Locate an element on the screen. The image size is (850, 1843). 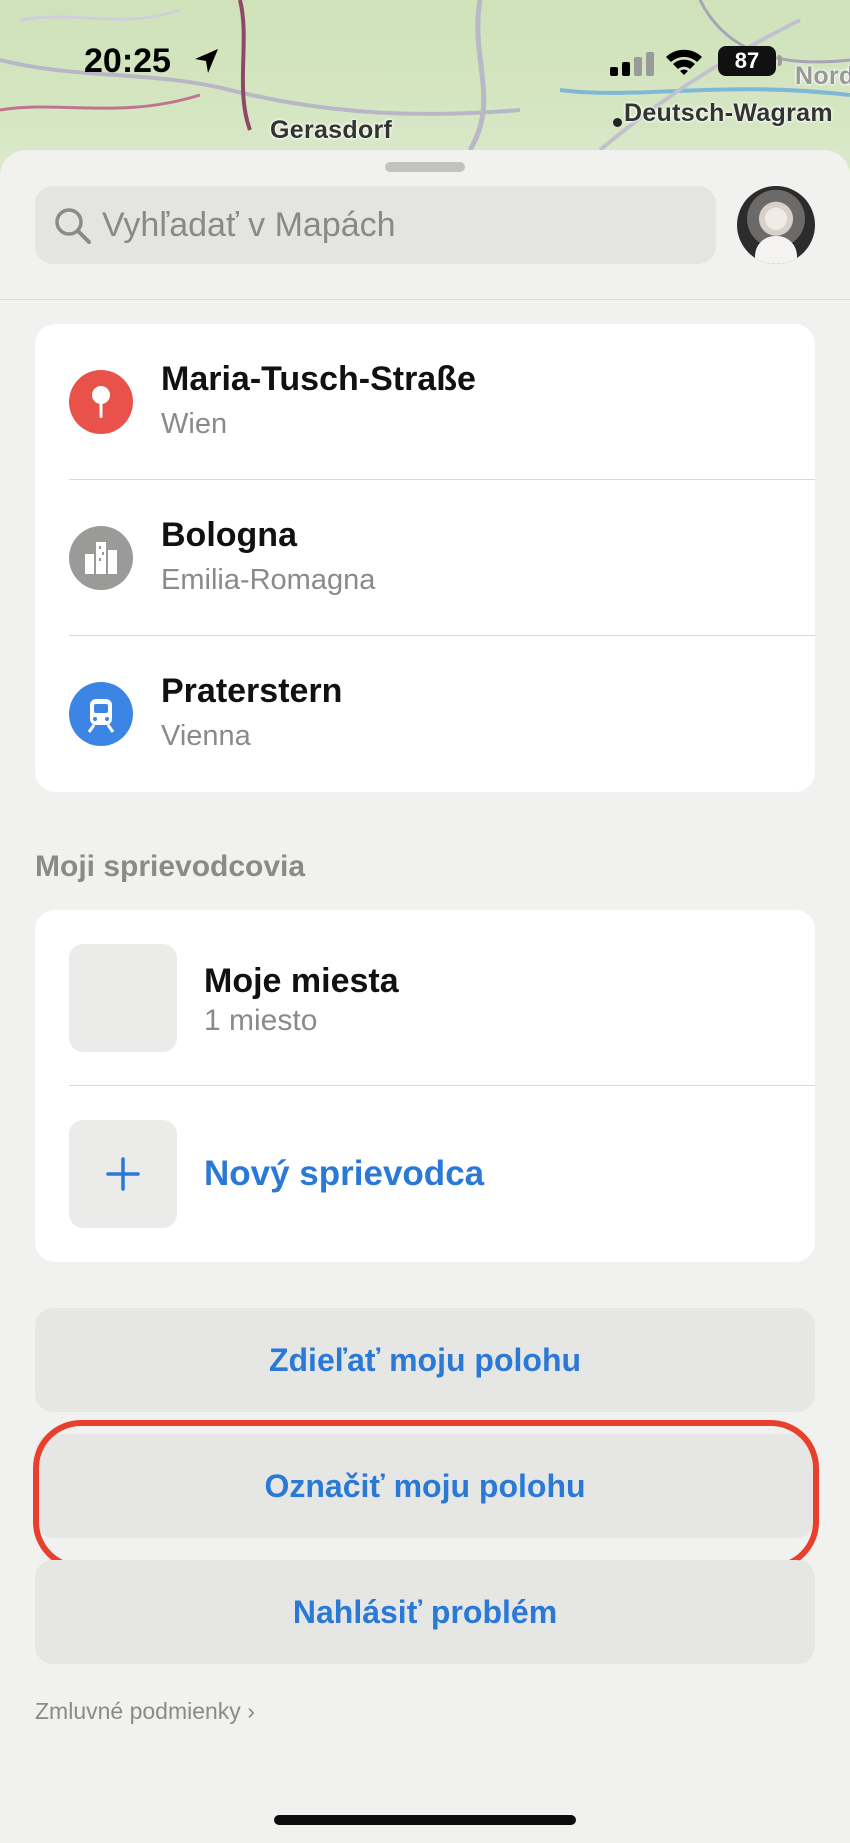
tram-icon is located at coordinates (101, 714).